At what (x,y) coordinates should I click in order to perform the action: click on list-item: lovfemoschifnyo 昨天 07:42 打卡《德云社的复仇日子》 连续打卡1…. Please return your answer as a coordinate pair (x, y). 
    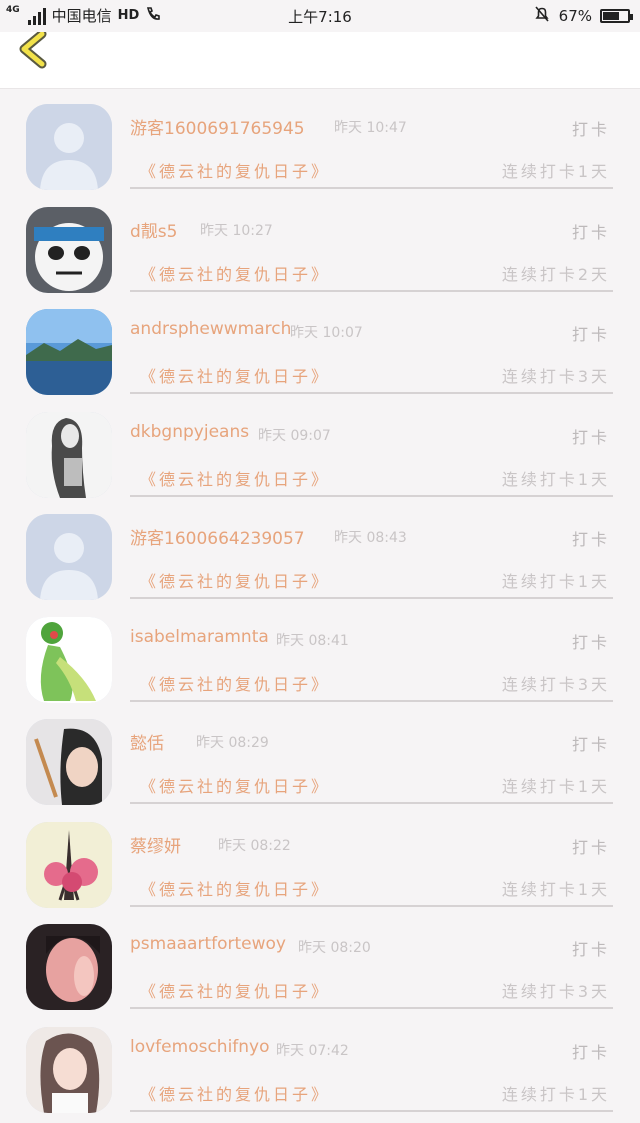
    Looking at the image, I should click on (320, 1072).